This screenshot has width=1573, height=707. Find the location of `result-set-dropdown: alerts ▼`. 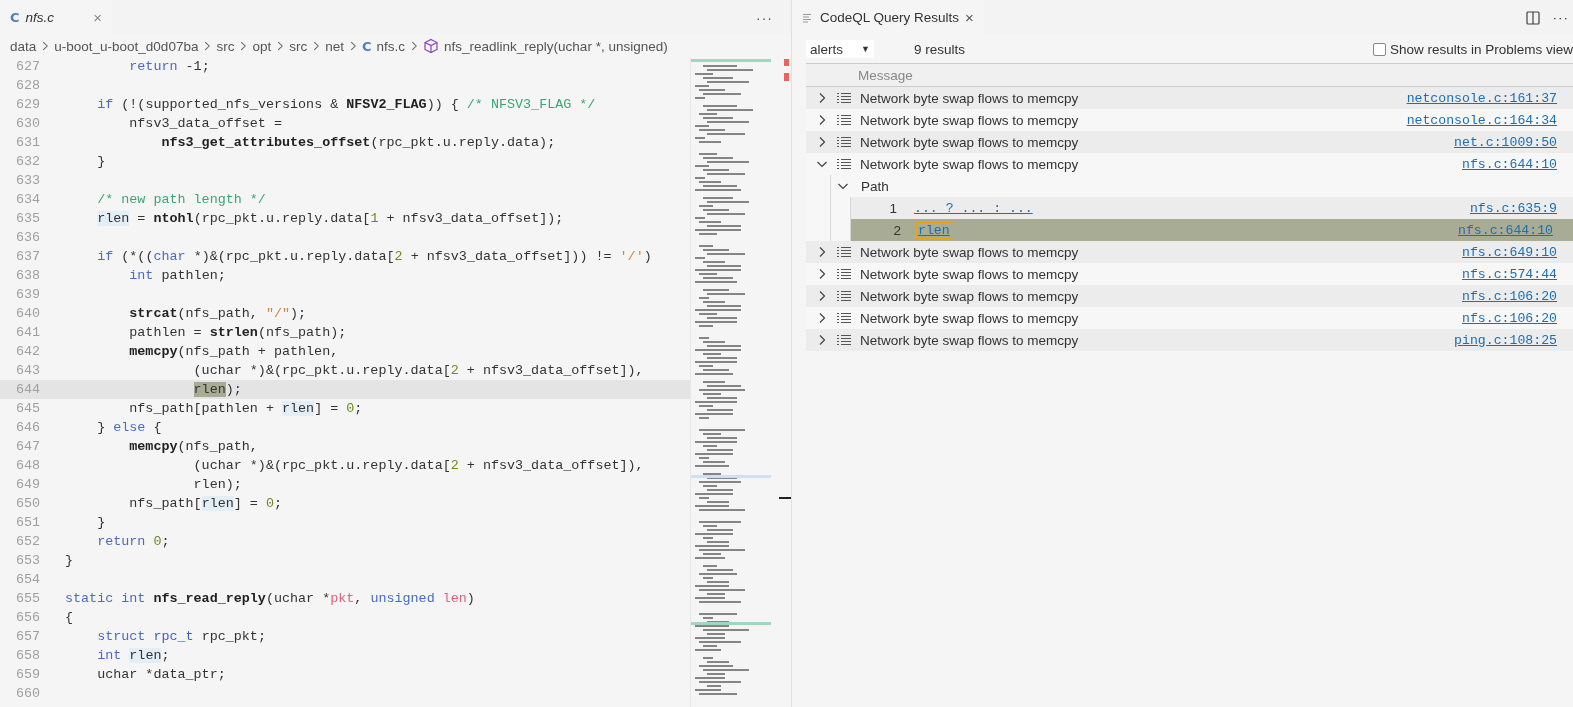

result-set-dropdown: alerts ▼ is located at coordinates (840, 49).